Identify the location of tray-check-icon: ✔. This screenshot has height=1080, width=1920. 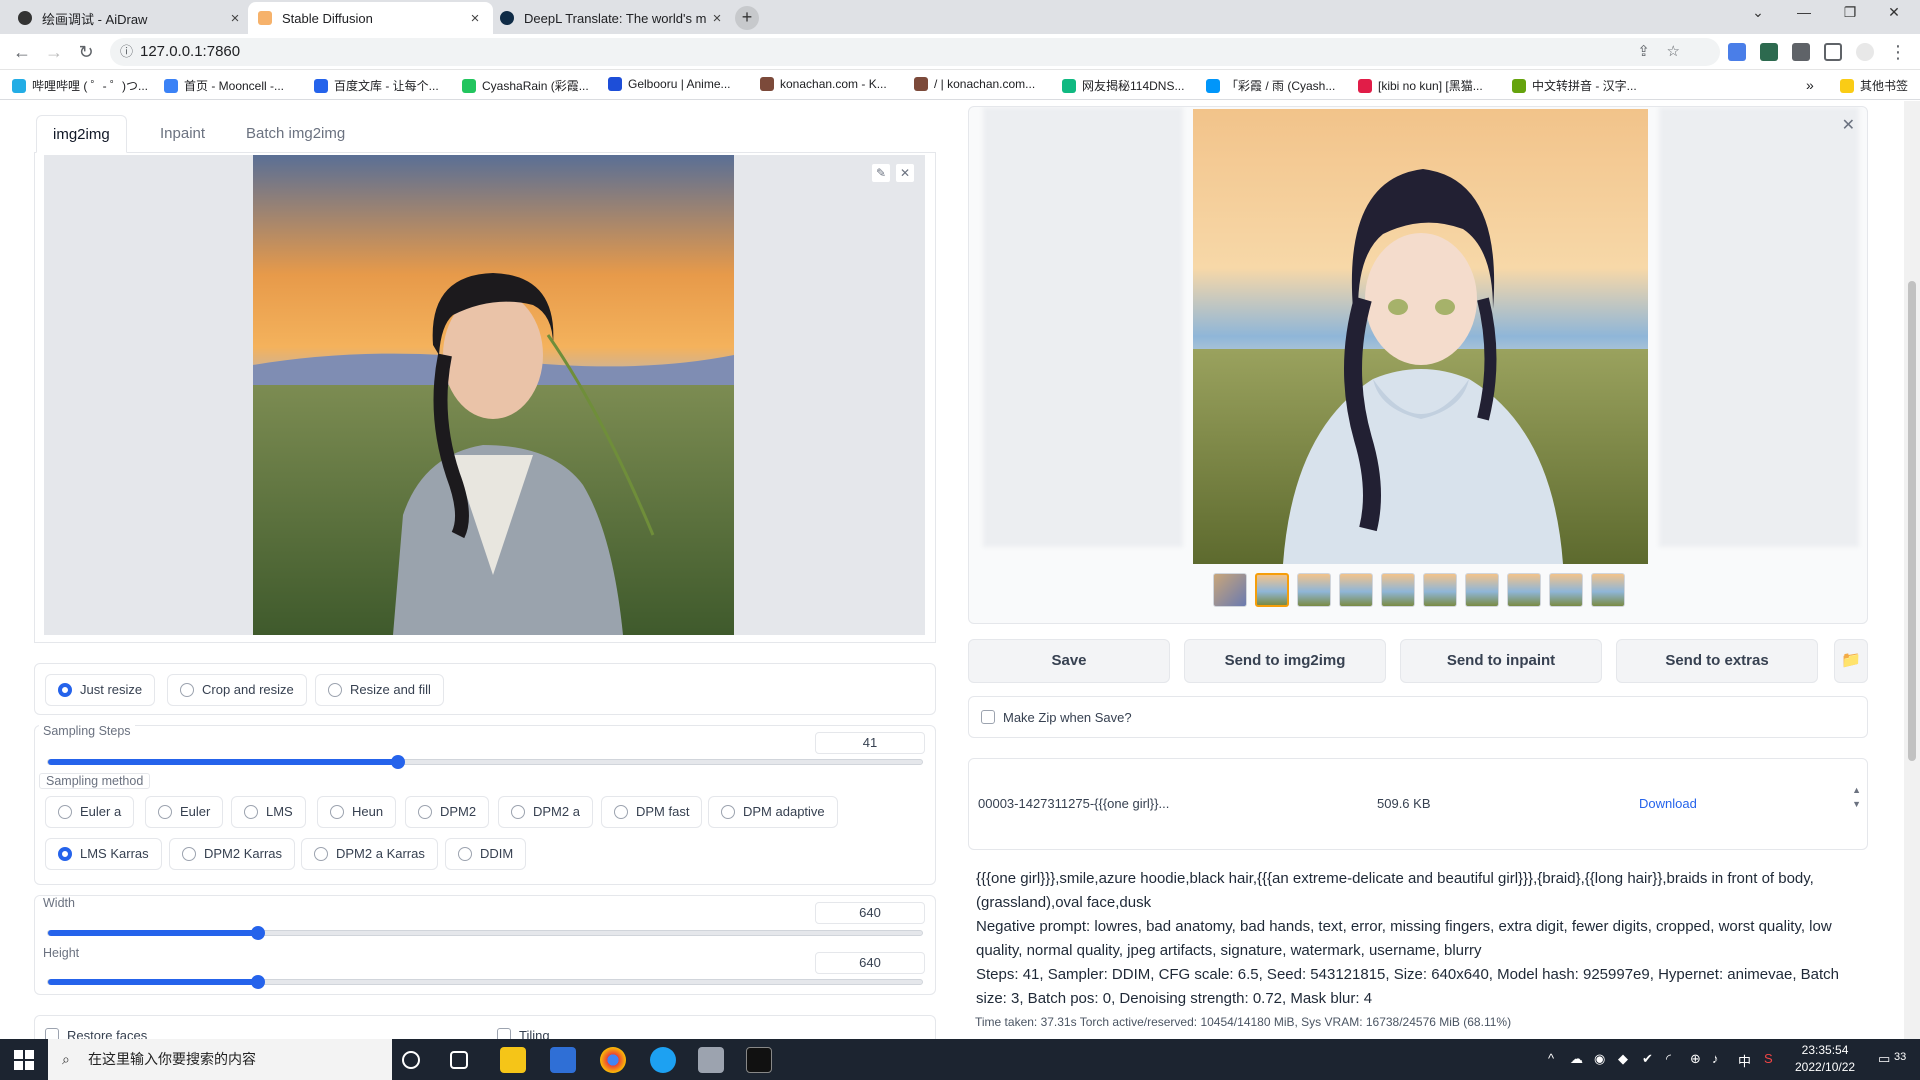
(1647, 1059).